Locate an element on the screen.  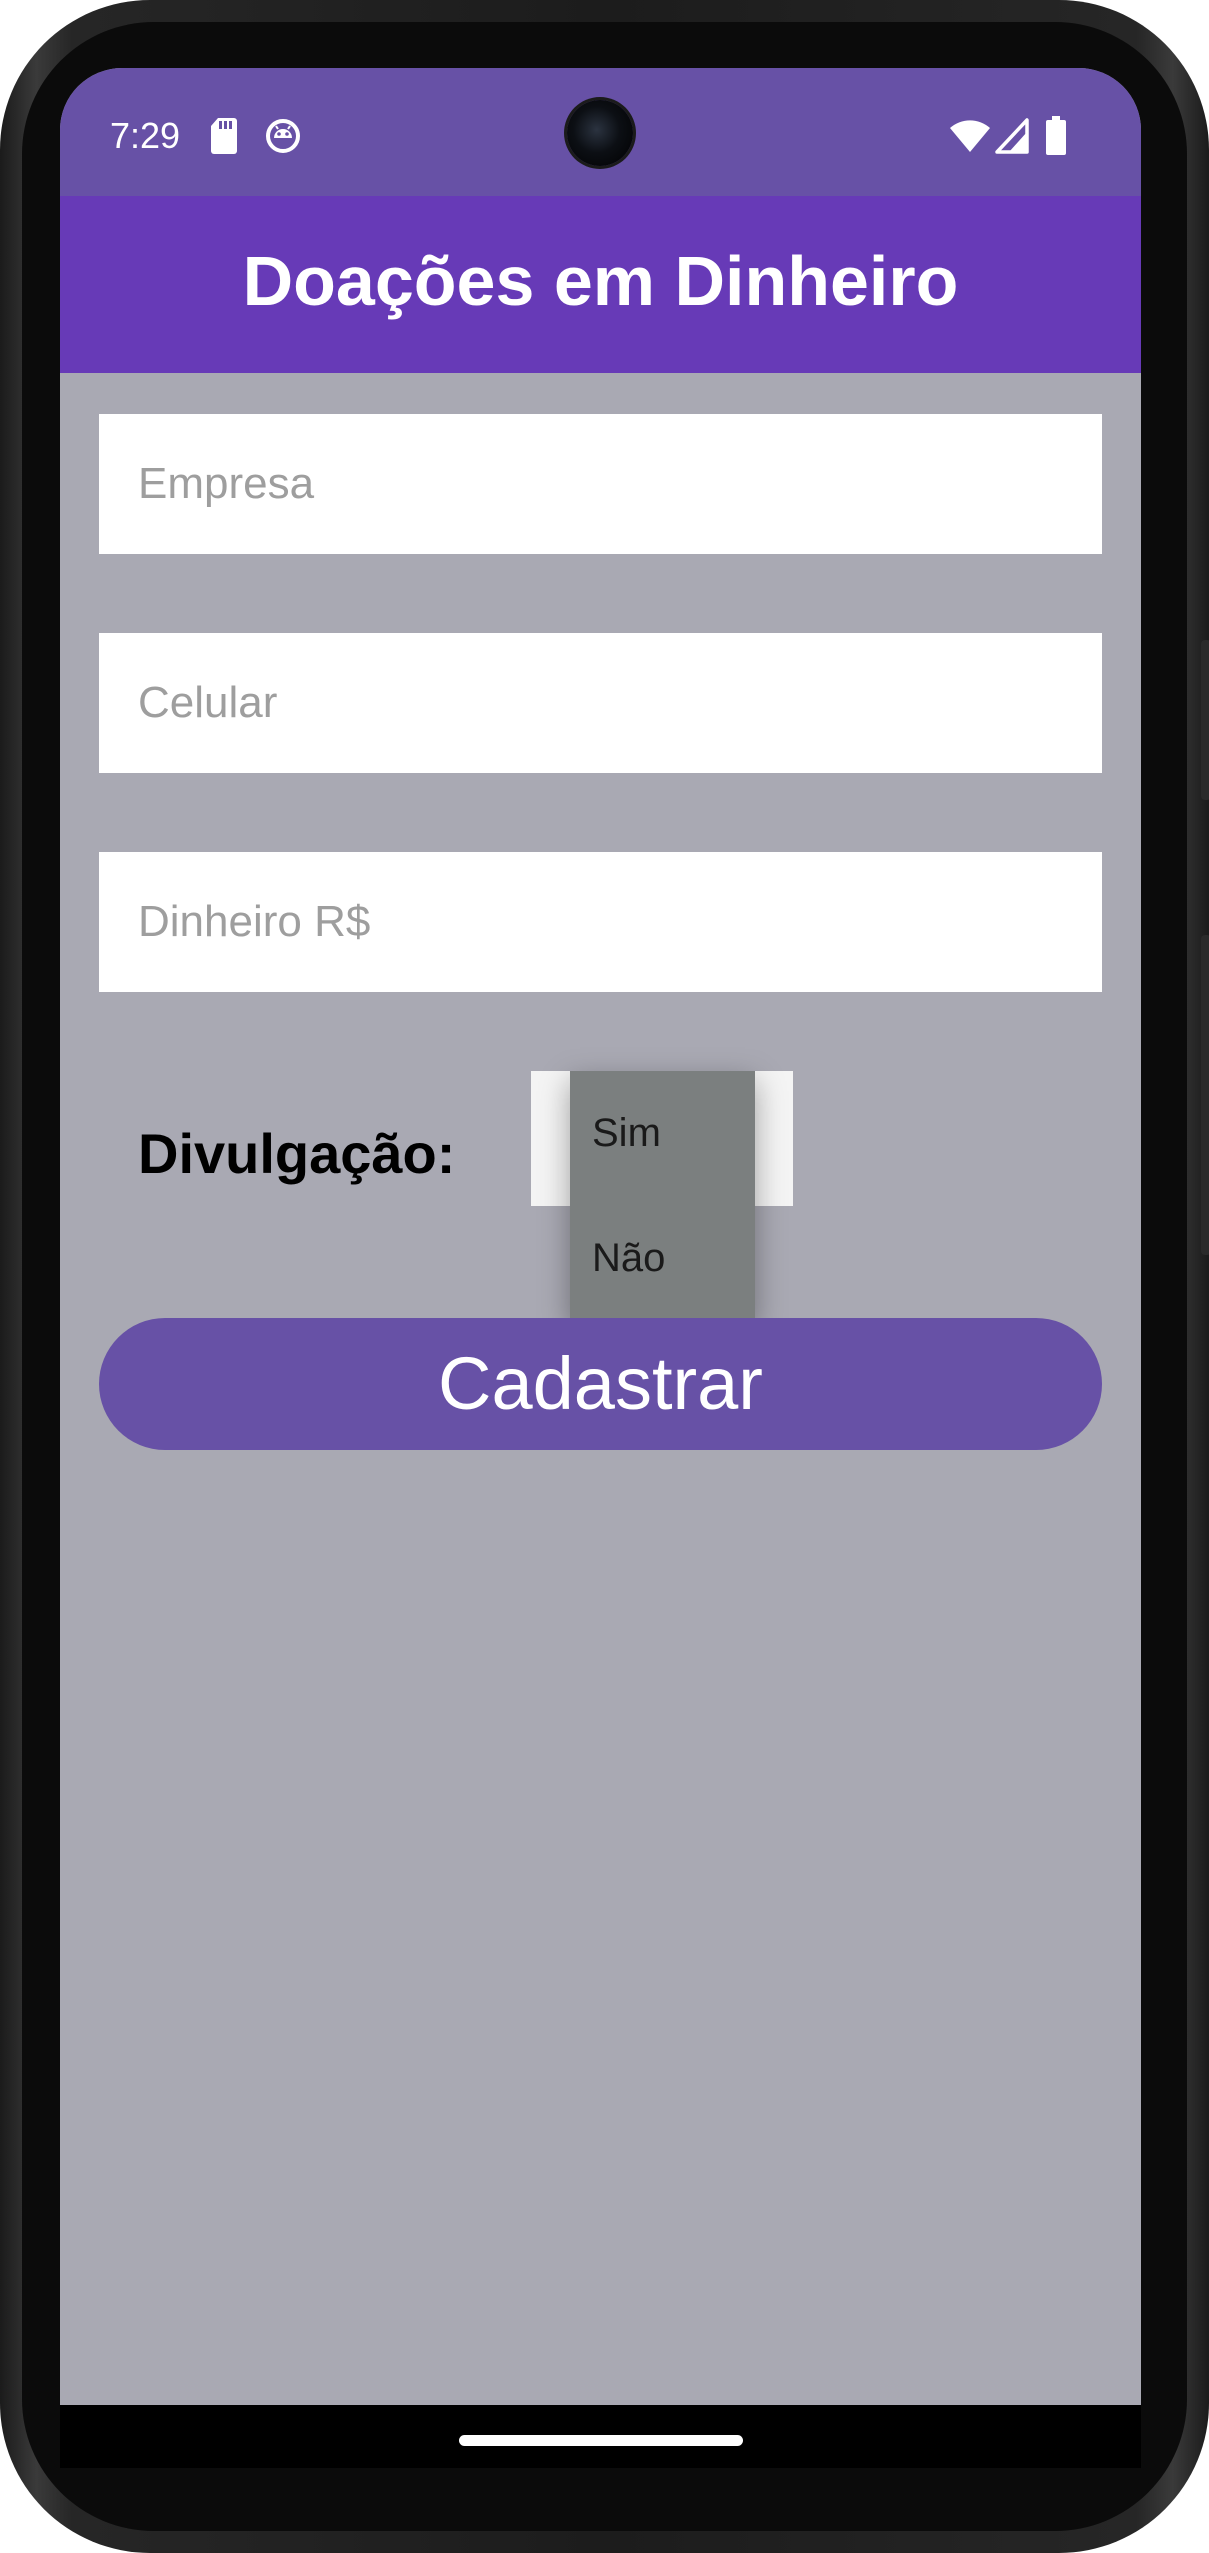
sd-card-icon is located at coordinates (224, 136).